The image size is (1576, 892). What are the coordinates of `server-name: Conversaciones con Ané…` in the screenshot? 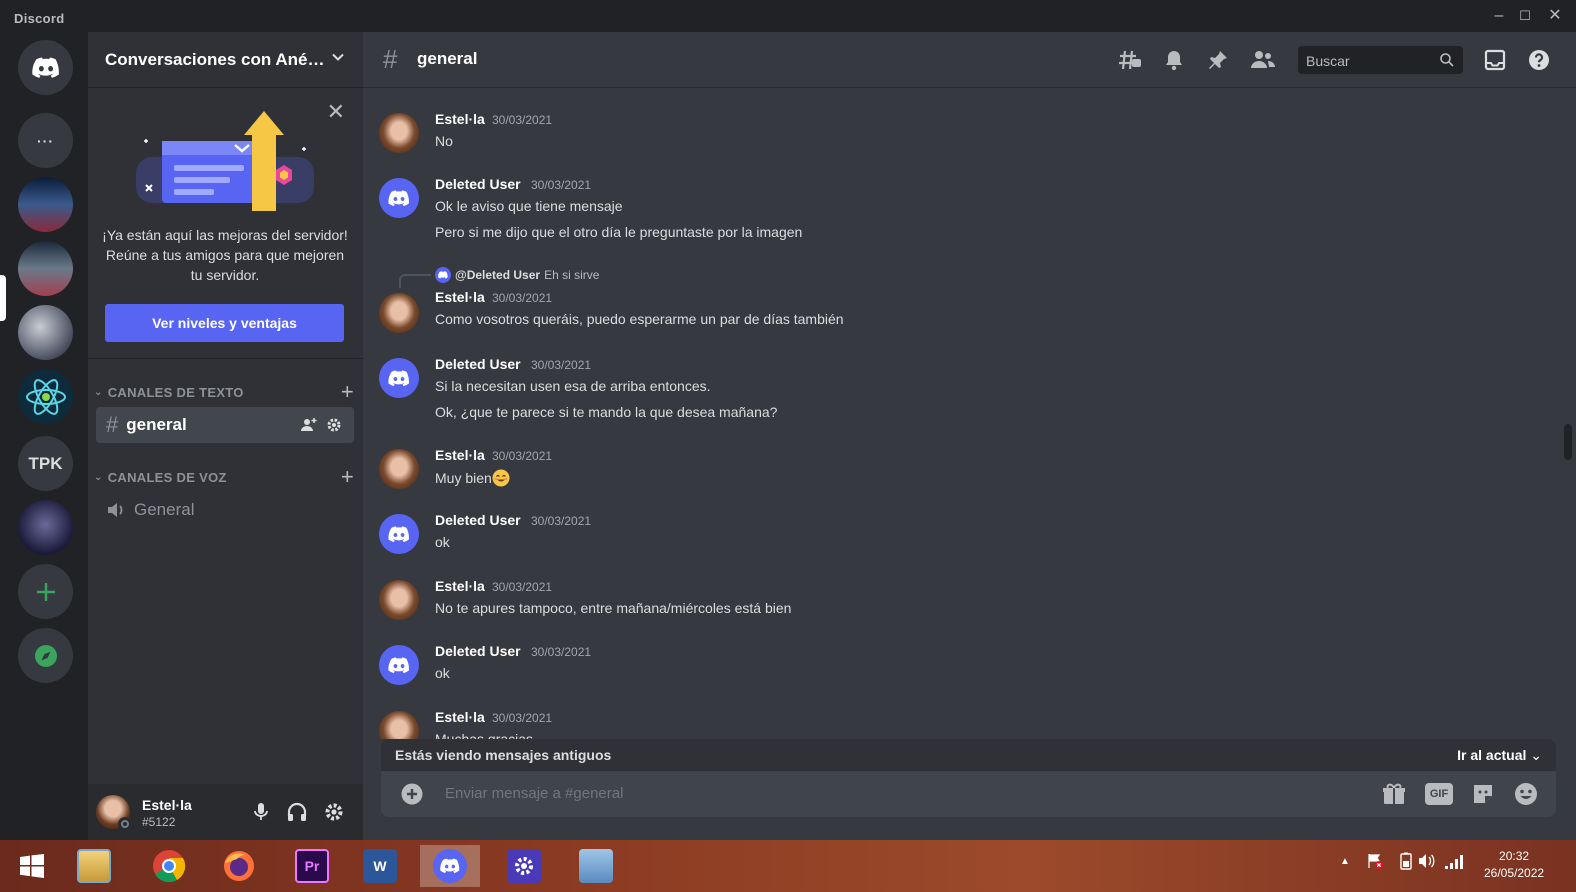 It's located at (215, 59).